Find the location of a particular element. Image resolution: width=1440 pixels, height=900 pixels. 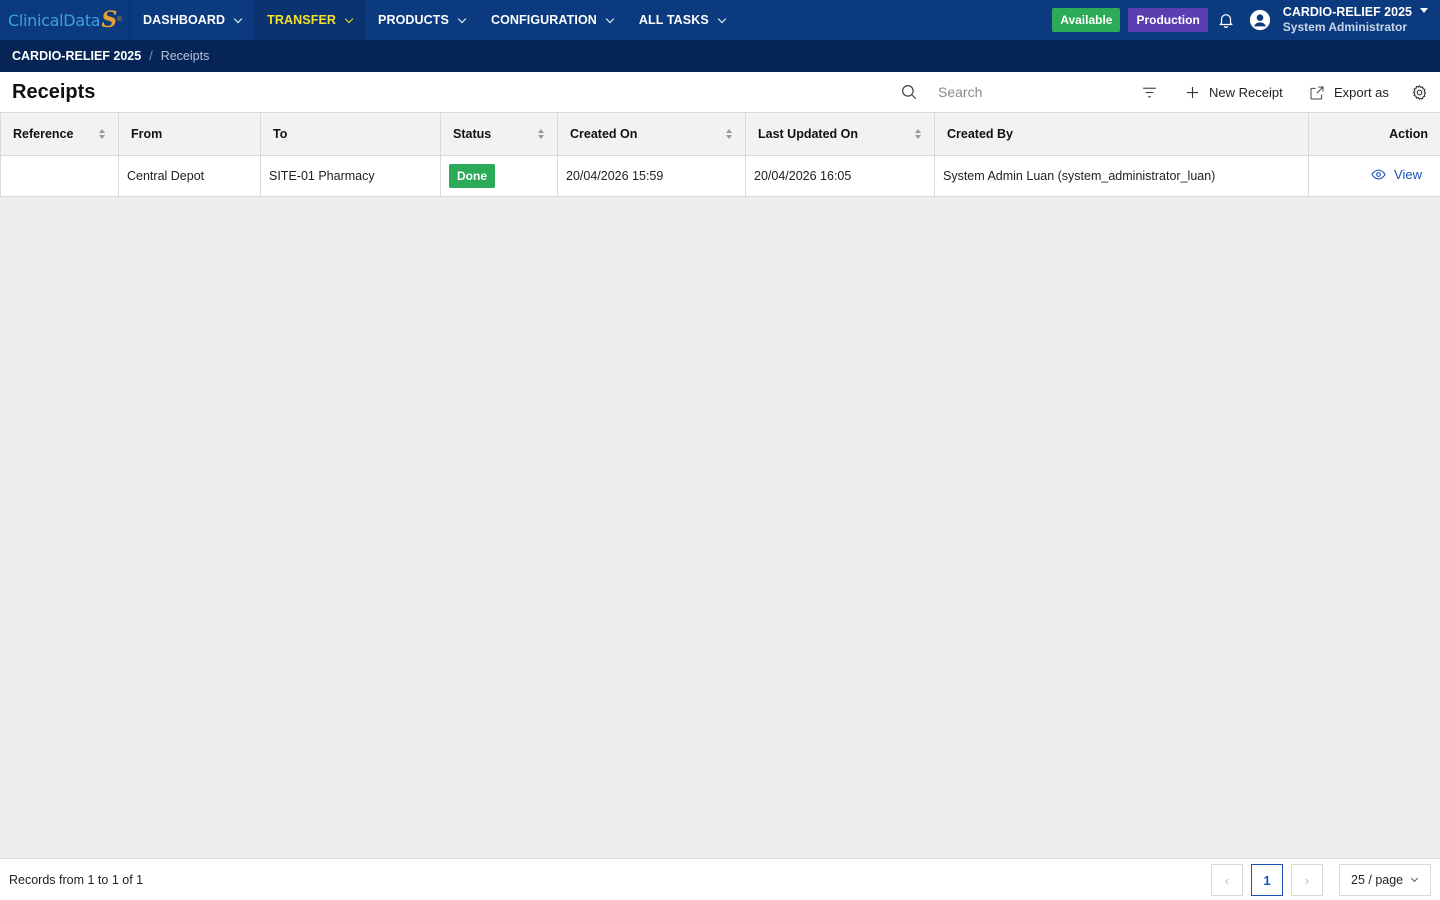

nav-transfer: TRANSFER is located at coordinates (310, 20).